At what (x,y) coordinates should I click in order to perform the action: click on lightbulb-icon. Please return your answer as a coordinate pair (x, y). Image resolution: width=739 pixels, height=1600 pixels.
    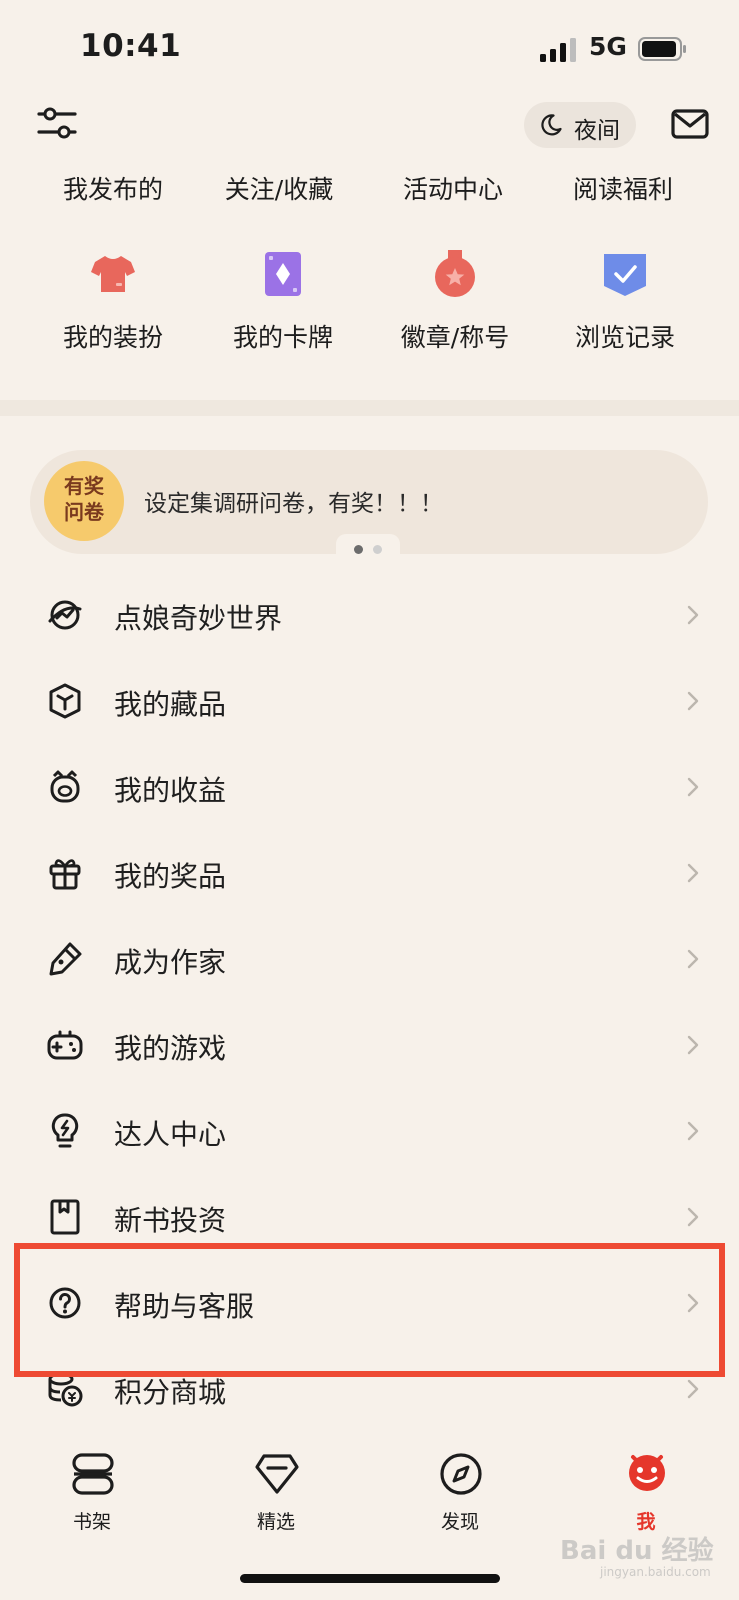
    Looking at the image, I should click on (65, 1130).